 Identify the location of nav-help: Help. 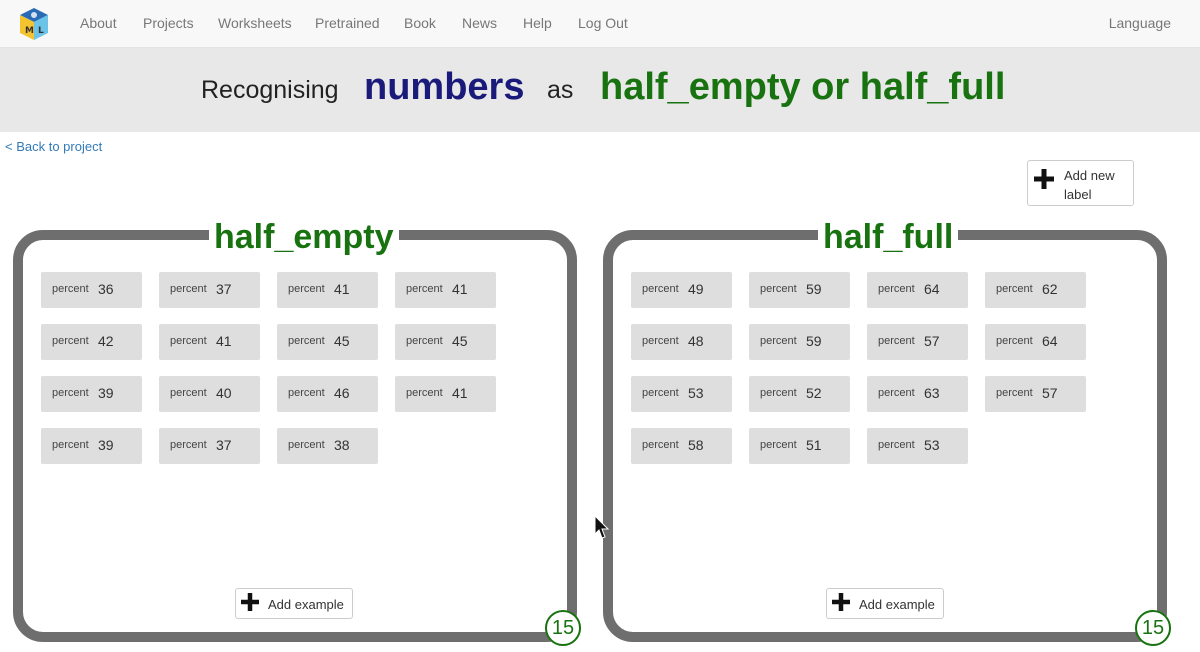
(537, 23).